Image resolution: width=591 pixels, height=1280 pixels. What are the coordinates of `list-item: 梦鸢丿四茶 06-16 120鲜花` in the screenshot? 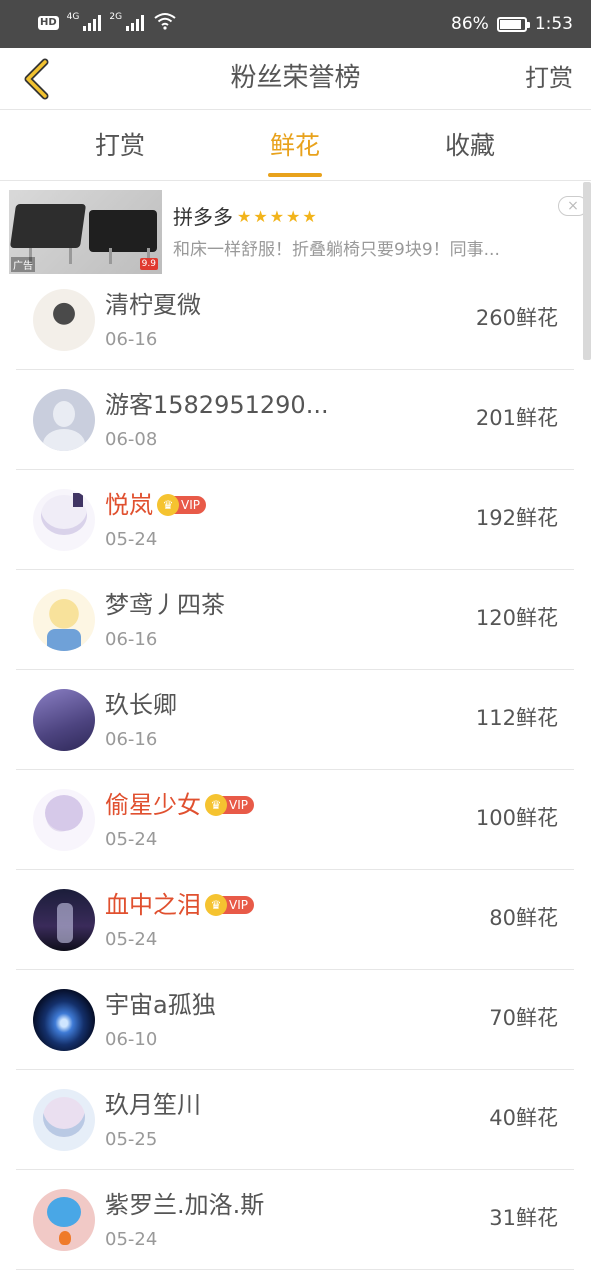 It's located at (295, 620).